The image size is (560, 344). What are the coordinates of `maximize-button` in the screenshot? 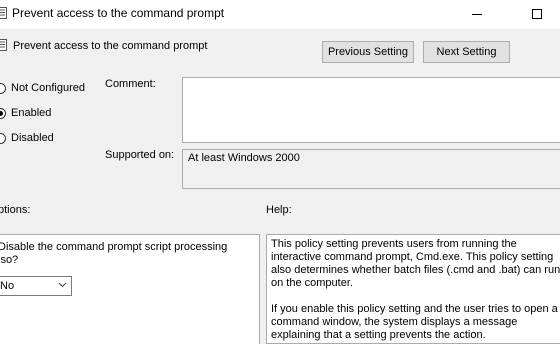 It's located at (537, 14).